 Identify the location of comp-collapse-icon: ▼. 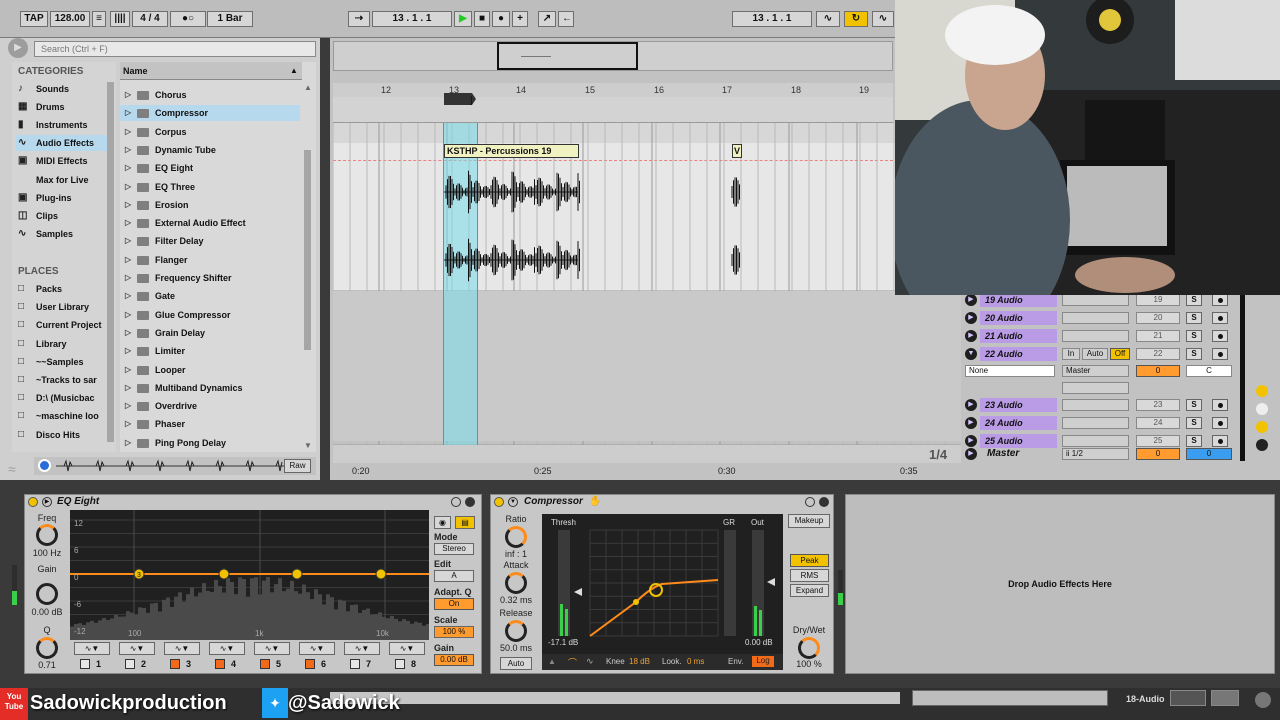
(513, 502).